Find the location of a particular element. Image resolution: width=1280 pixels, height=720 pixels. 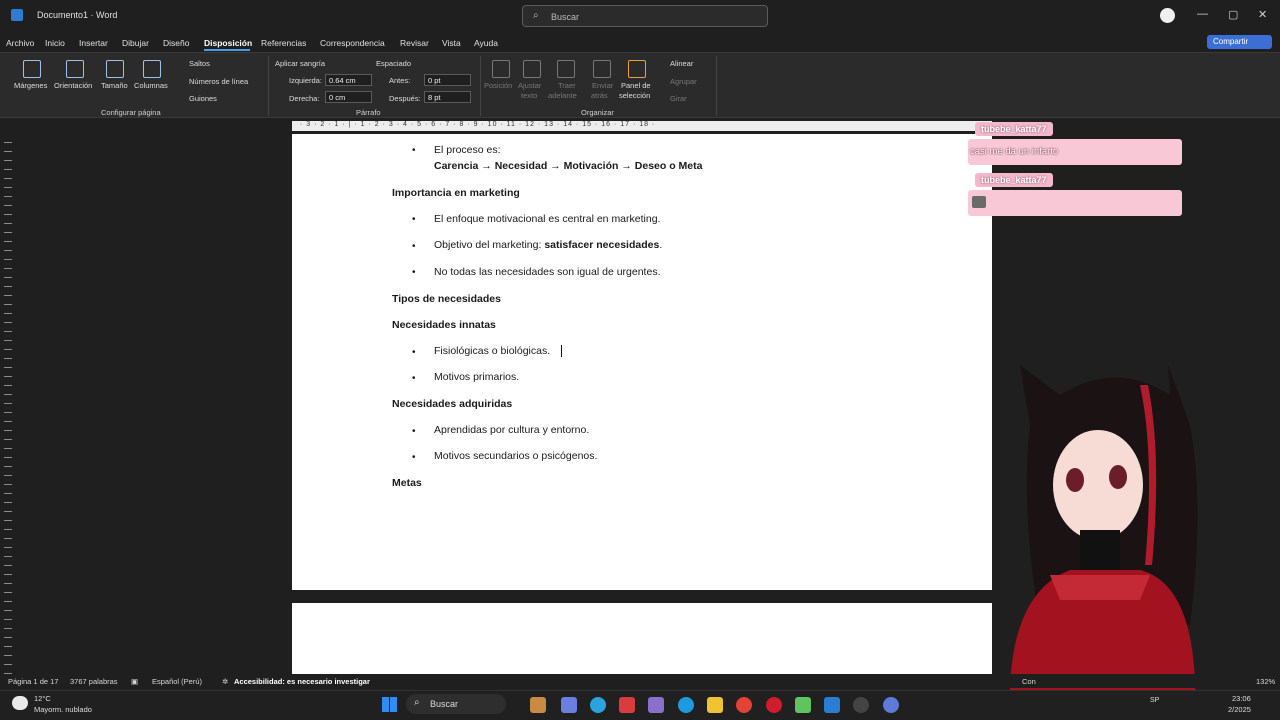

taskbar-search-label: Buscar is located at coordinates (444, 704).